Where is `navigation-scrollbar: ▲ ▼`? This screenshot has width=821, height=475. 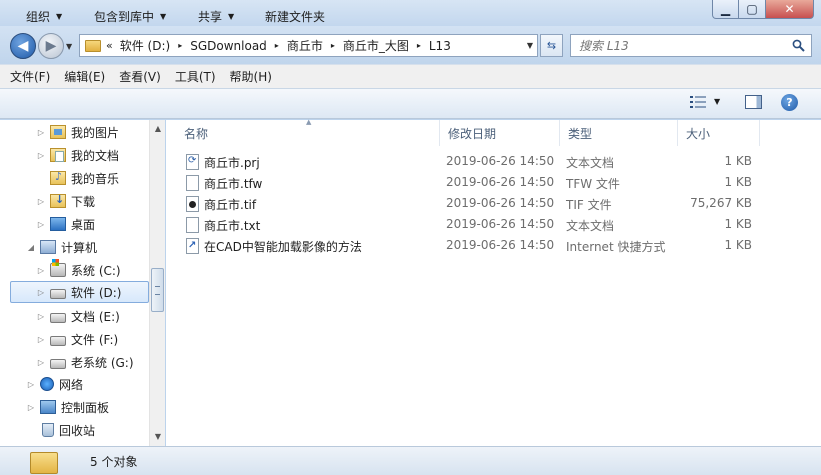
navigation-scrollbar: ▲ ▼ is located at coordinates (157, 283).